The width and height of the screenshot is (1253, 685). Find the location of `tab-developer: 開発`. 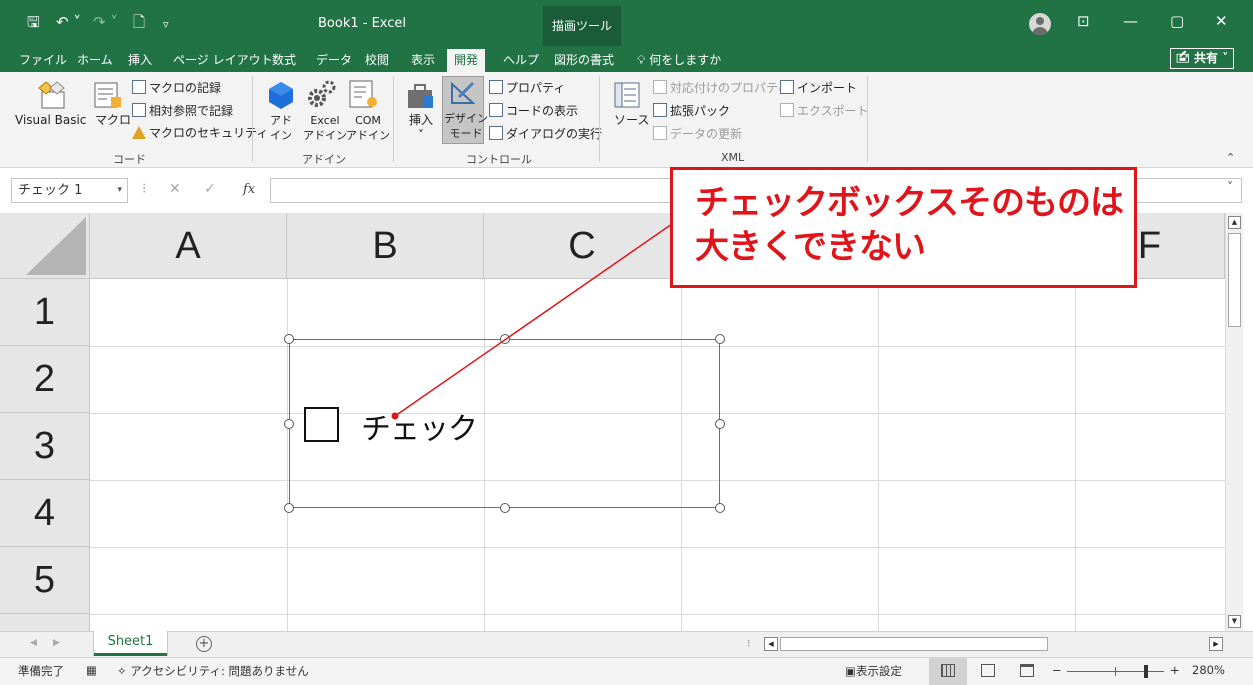

tab-developer: 開発 is located at coordinates (466, 60).